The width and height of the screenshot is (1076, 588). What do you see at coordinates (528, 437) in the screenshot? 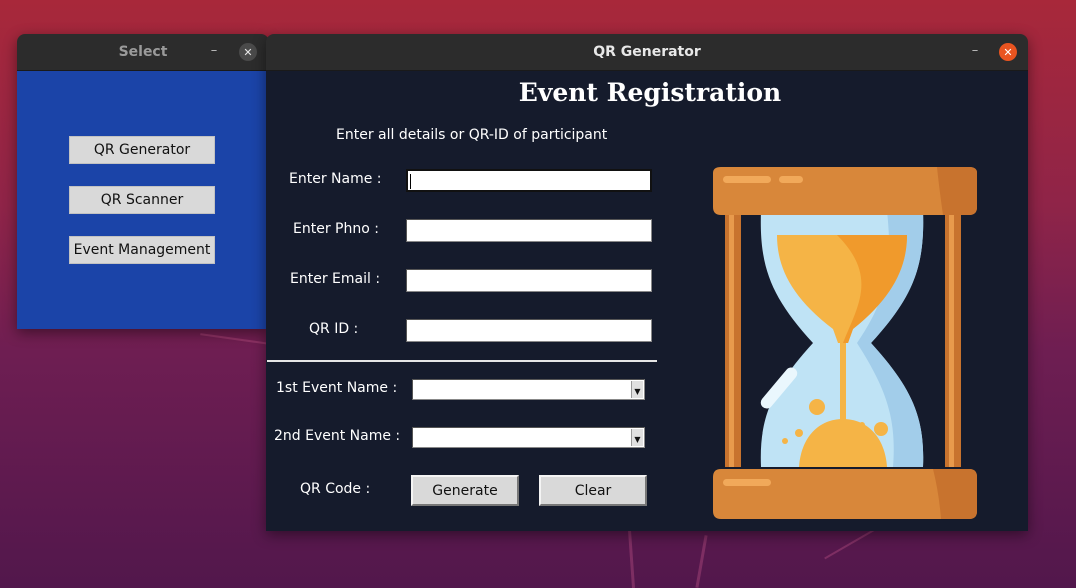
I see `second-event-select: ▼` at bounding box center [528, 437].